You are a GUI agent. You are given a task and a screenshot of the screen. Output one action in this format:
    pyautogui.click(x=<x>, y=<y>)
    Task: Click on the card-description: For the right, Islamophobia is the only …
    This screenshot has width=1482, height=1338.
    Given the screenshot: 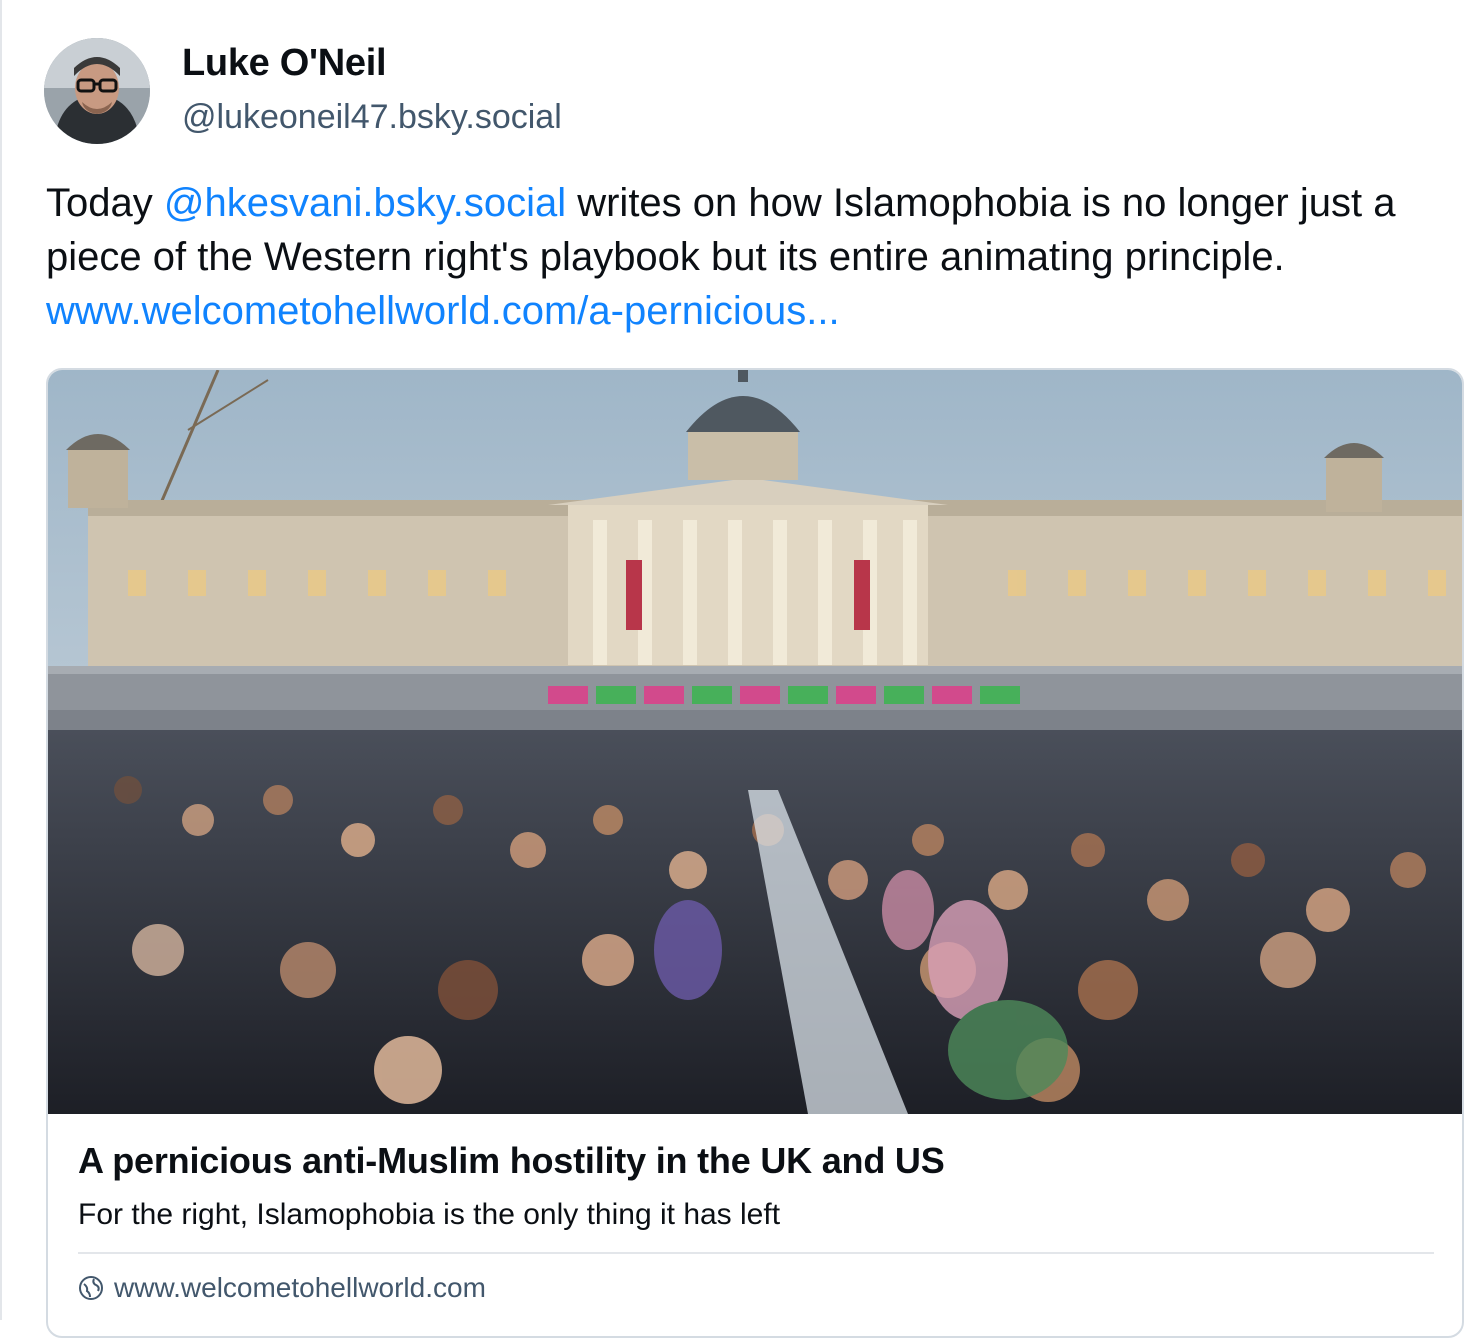 What is the action you would take?
    pyautogui.click(x=429, y=1214)
    